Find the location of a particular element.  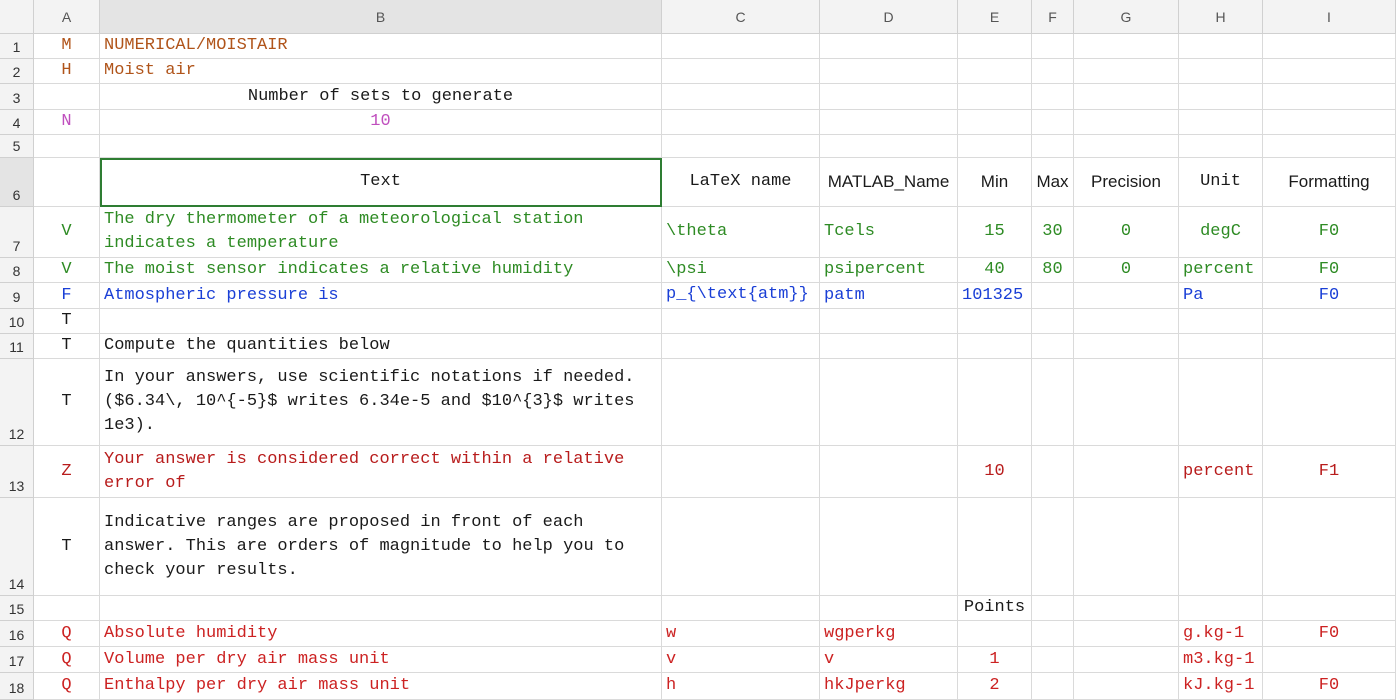

cell-g1 is located at coordinates (1126, 46).